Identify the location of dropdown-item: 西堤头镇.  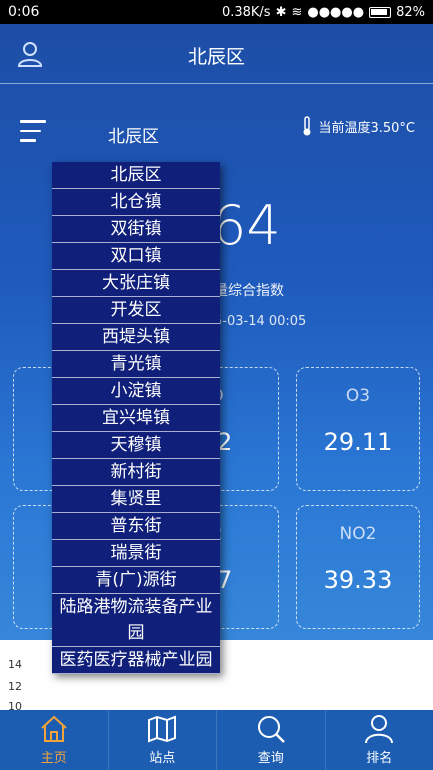
(136, 337).